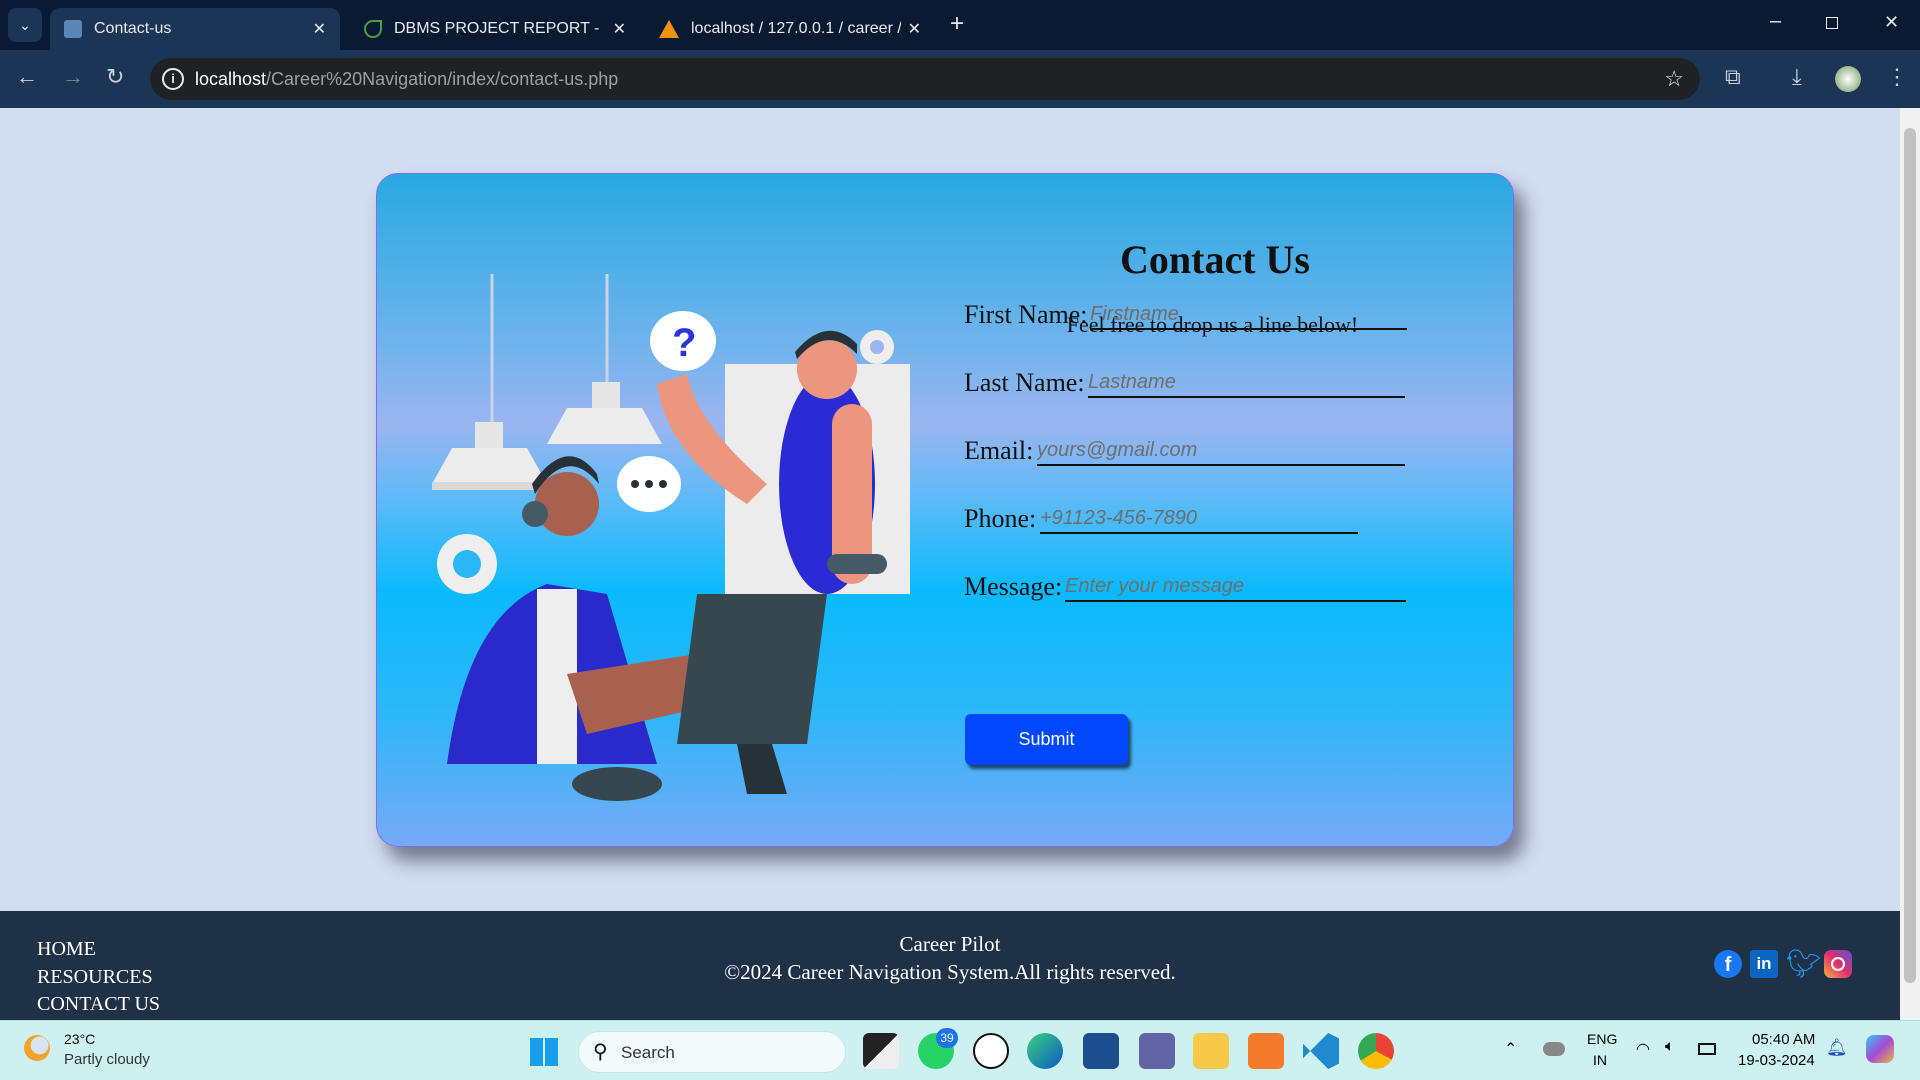  Describe the element at coordinates (1733, 77) in the screenshot. I see `extensions-icon: ⧉` at that location.